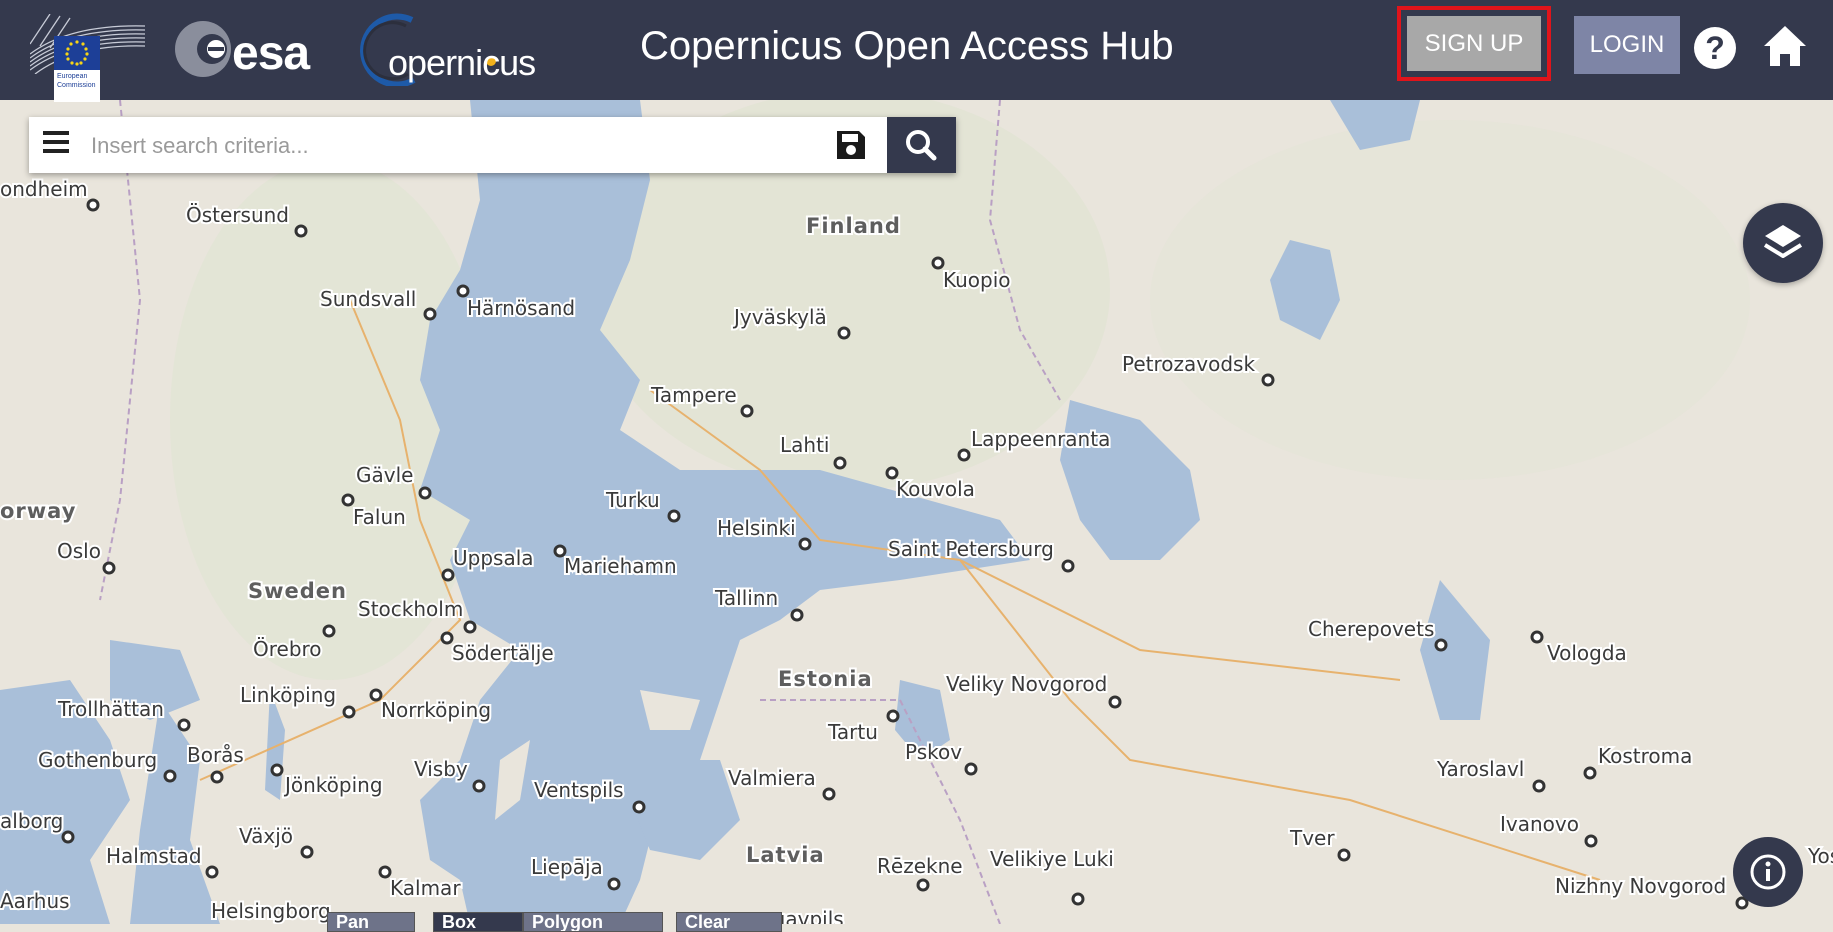 This screenshot has width=1833, height=932. I want to click on city-label: ondheim, so click(44, 189).